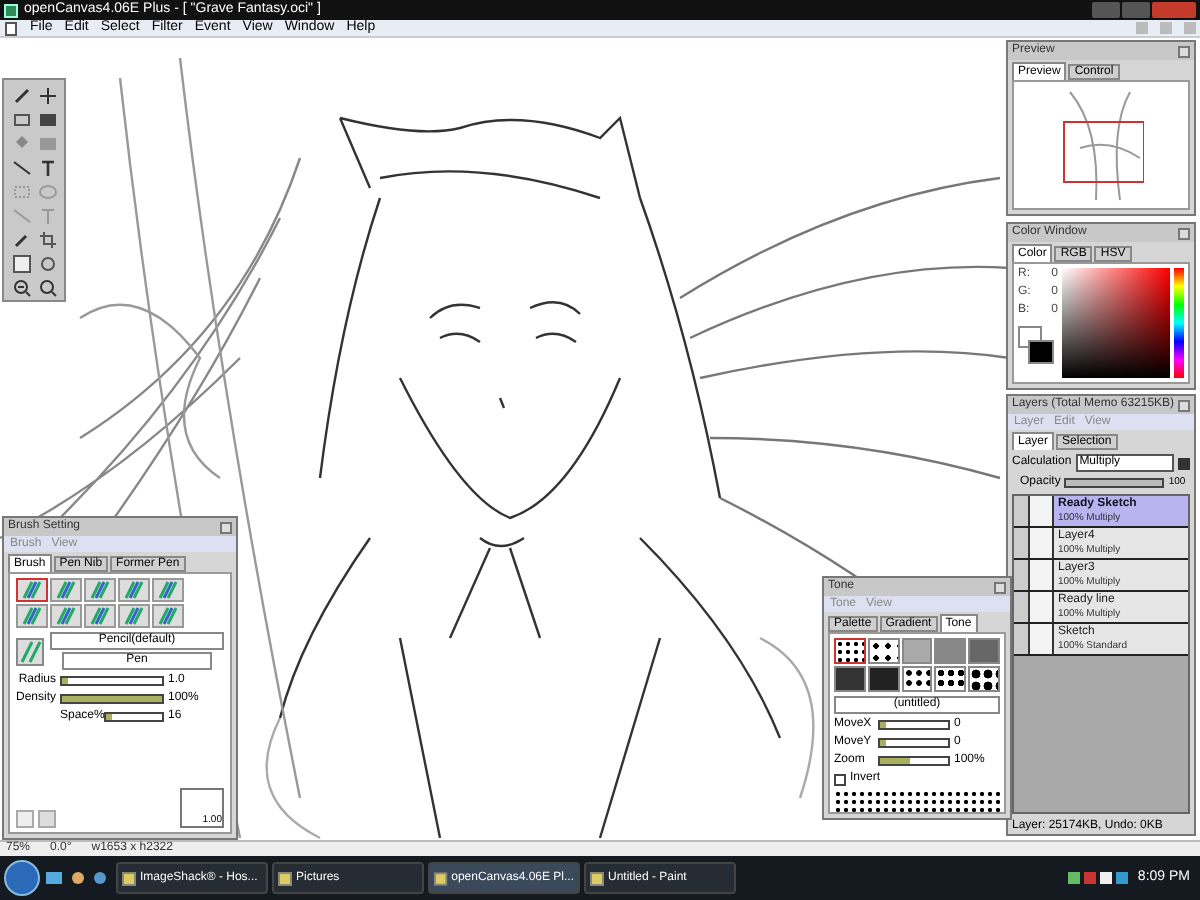 This screenshot has height=900, width=1200. Describe the element at coordinates (1179, 323) in the screenshot. I see `hue-bar` at that location.